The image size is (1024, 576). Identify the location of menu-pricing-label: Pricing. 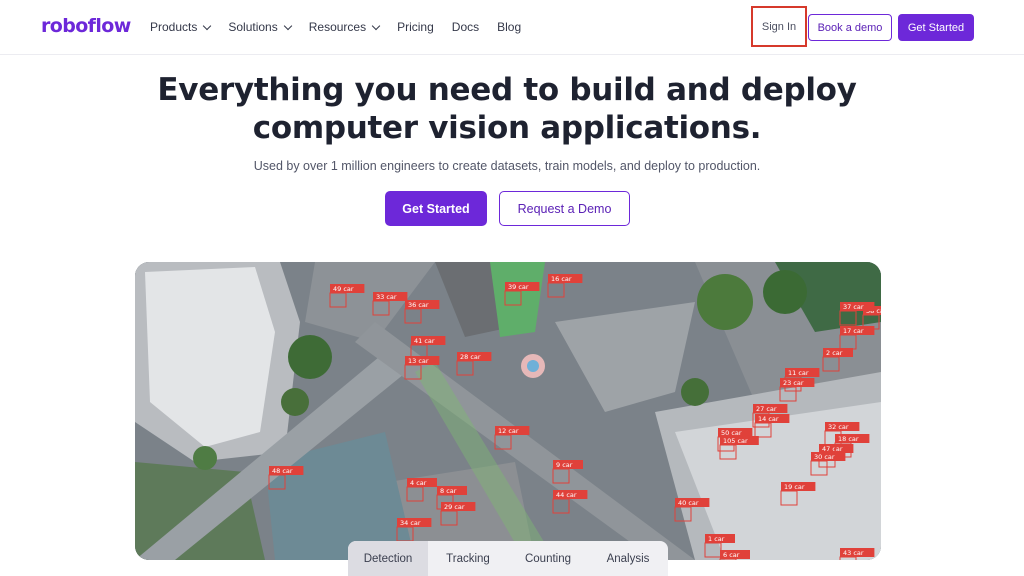
(415, 27).